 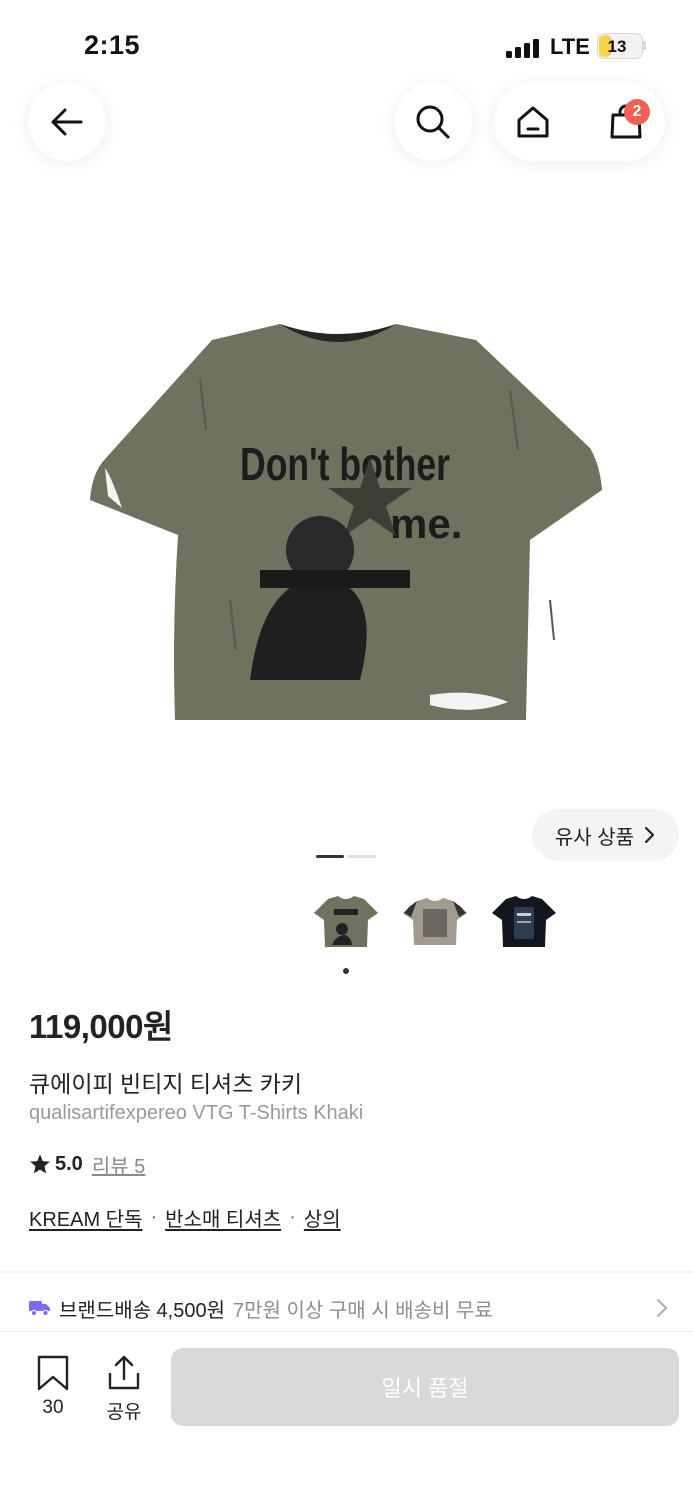 I want to click on tag-row: KREAM 단독 · 반소매 티셔츠 · 상의, so click(x=185, y=1217).